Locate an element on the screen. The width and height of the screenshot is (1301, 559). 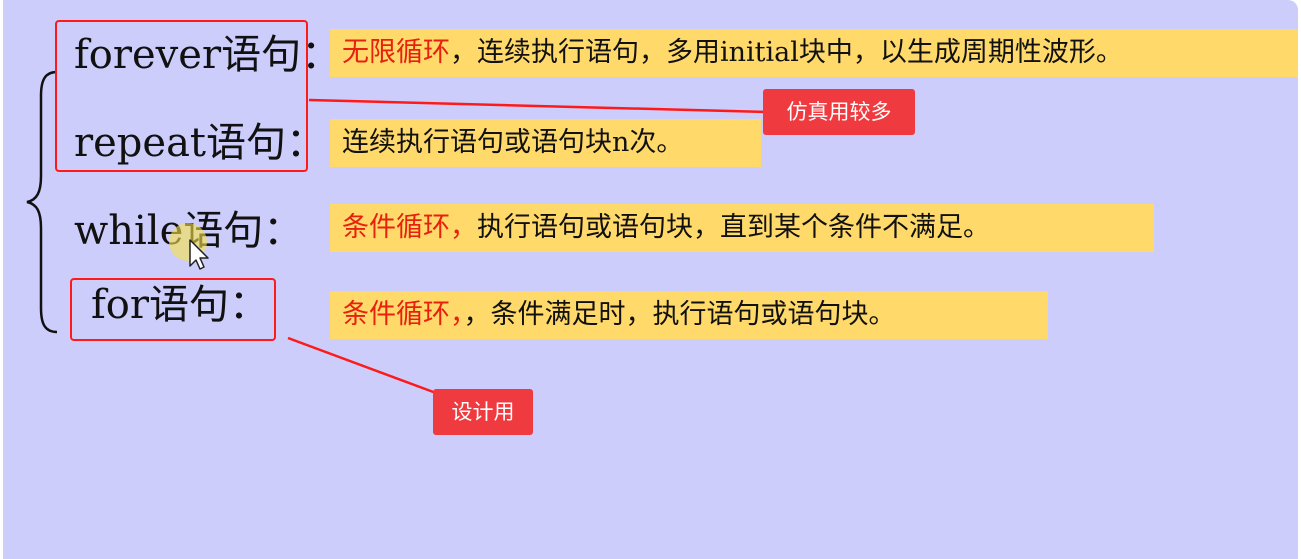
connector-line-design is located at coordinates (362, 365).